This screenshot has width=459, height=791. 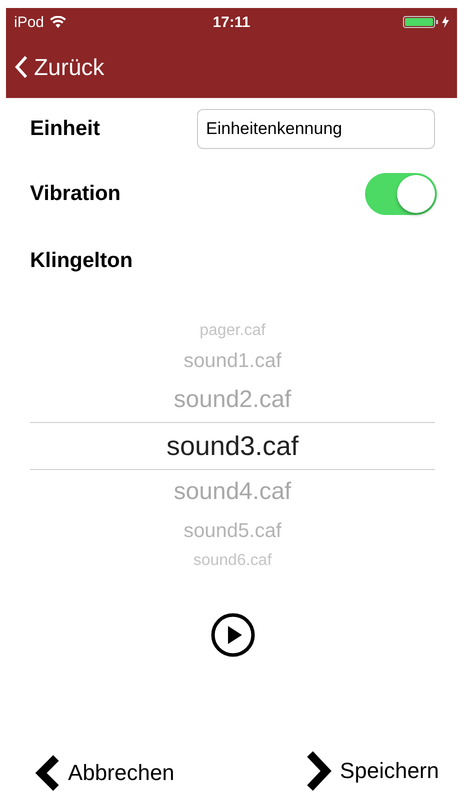 What do you see at coordinates (81, 260) in the screenshot?
I see `ringtone-label: Klingelton` at bounding box center [81, 260].